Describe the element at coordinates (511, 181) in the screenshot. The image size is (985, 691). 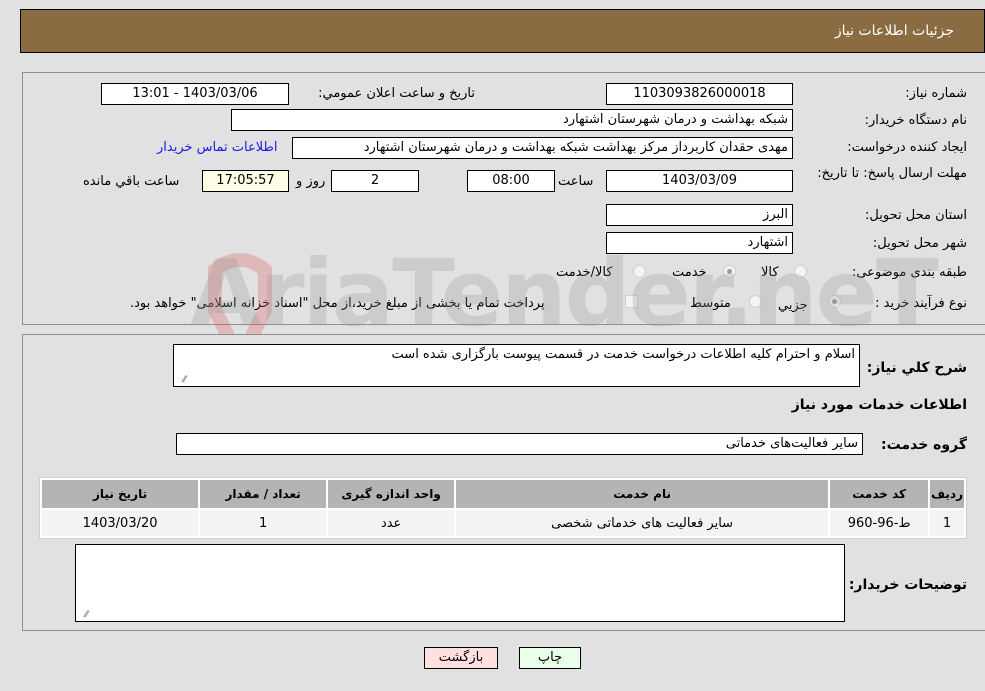
I see `deadline-time-field: 08:00` at that location.